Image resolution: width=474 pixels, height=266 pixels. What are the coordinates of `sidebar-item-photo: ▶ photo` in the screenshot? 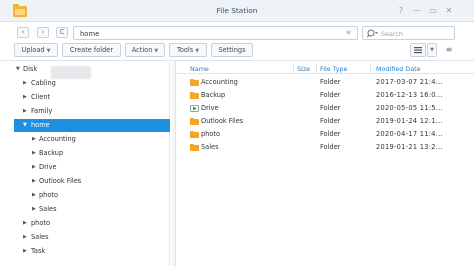 It's located at (92, 223).